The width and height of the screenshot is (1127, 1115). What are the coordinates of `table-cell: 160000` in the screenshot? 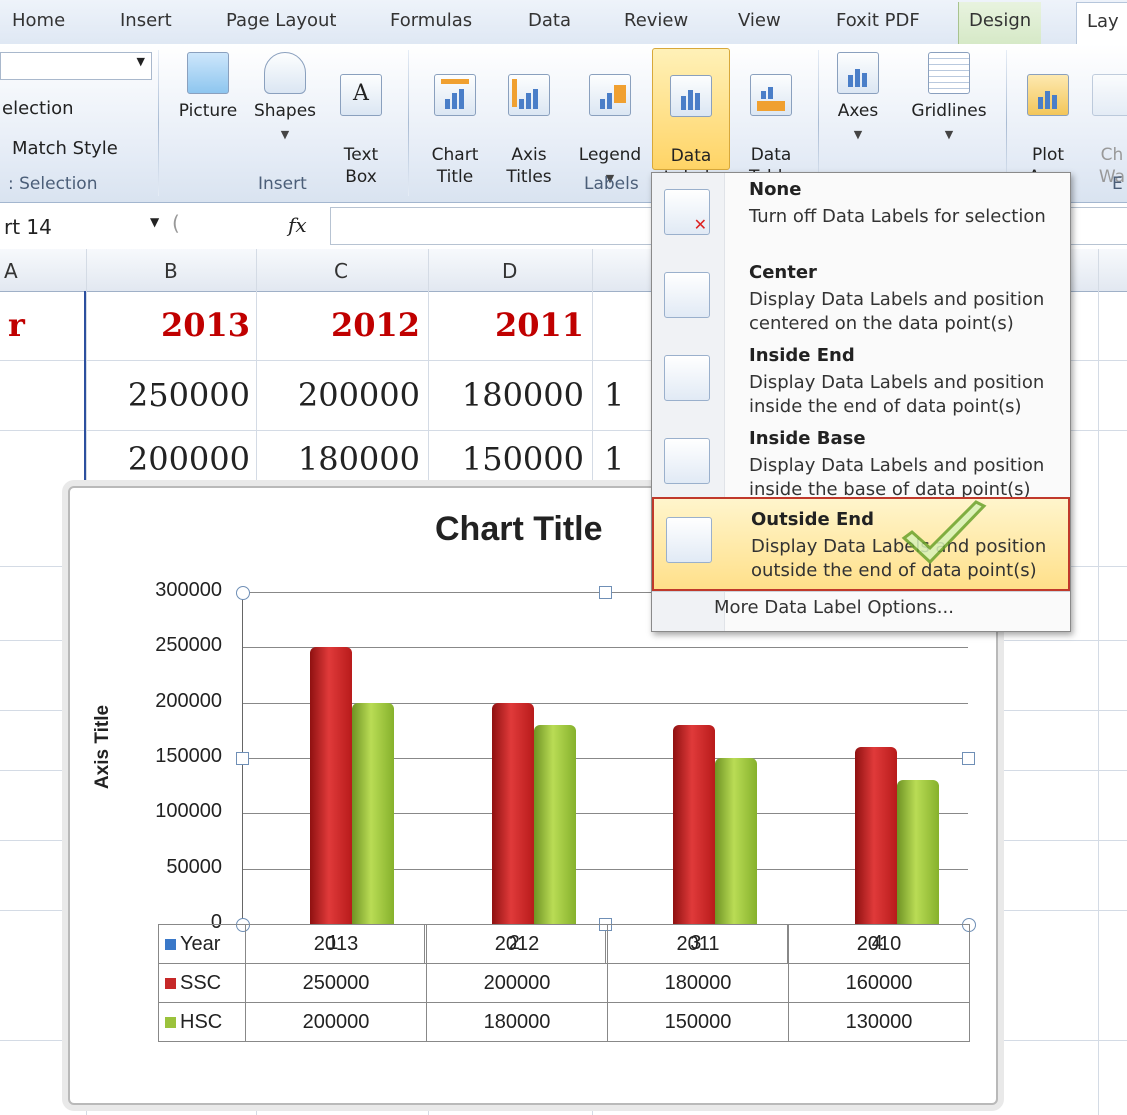 It's located at (879, 983).